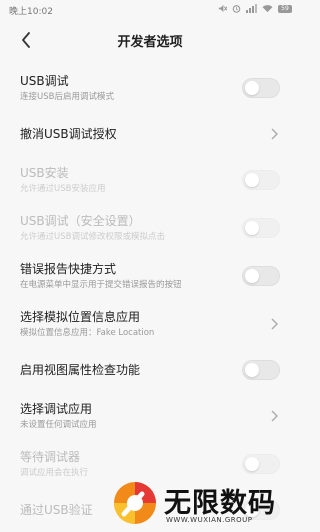 This screenshot has width=320, height=532. Describe the element at coordinates (261, 180) in the screenshot. I see `usb-install-toggle` at that location.